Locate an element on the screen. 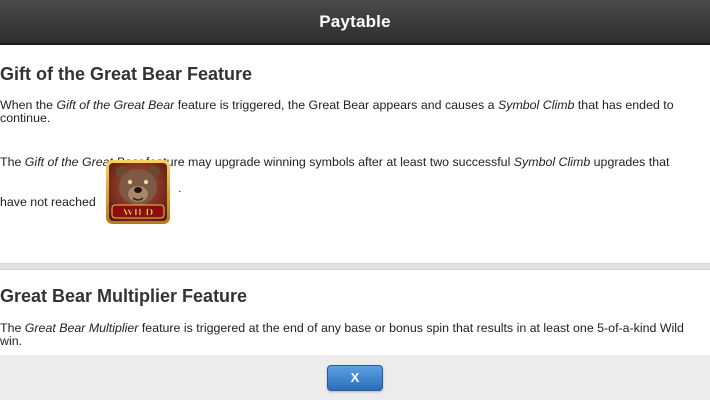  page-title: Paytable is located at coordinates (355, 21).